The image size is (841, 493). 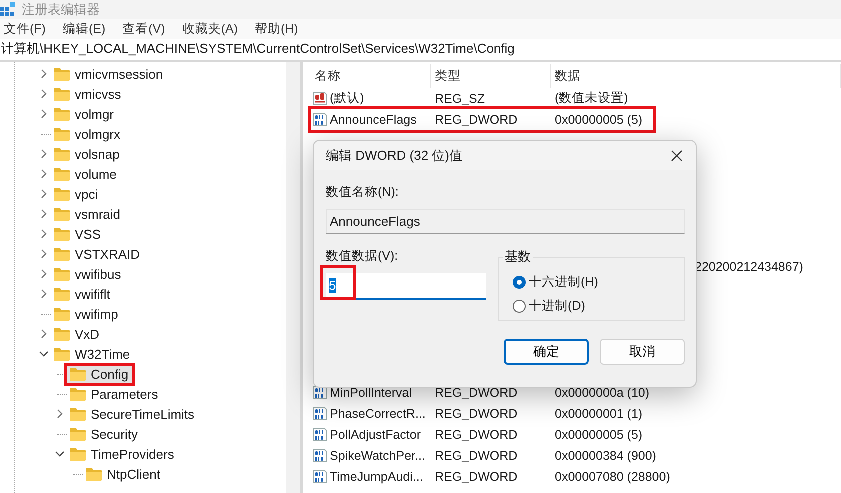 What do you see at coordinates (320, 99) in the screenshot?
I see `string-value-icon` at bounding box center [320, 99].